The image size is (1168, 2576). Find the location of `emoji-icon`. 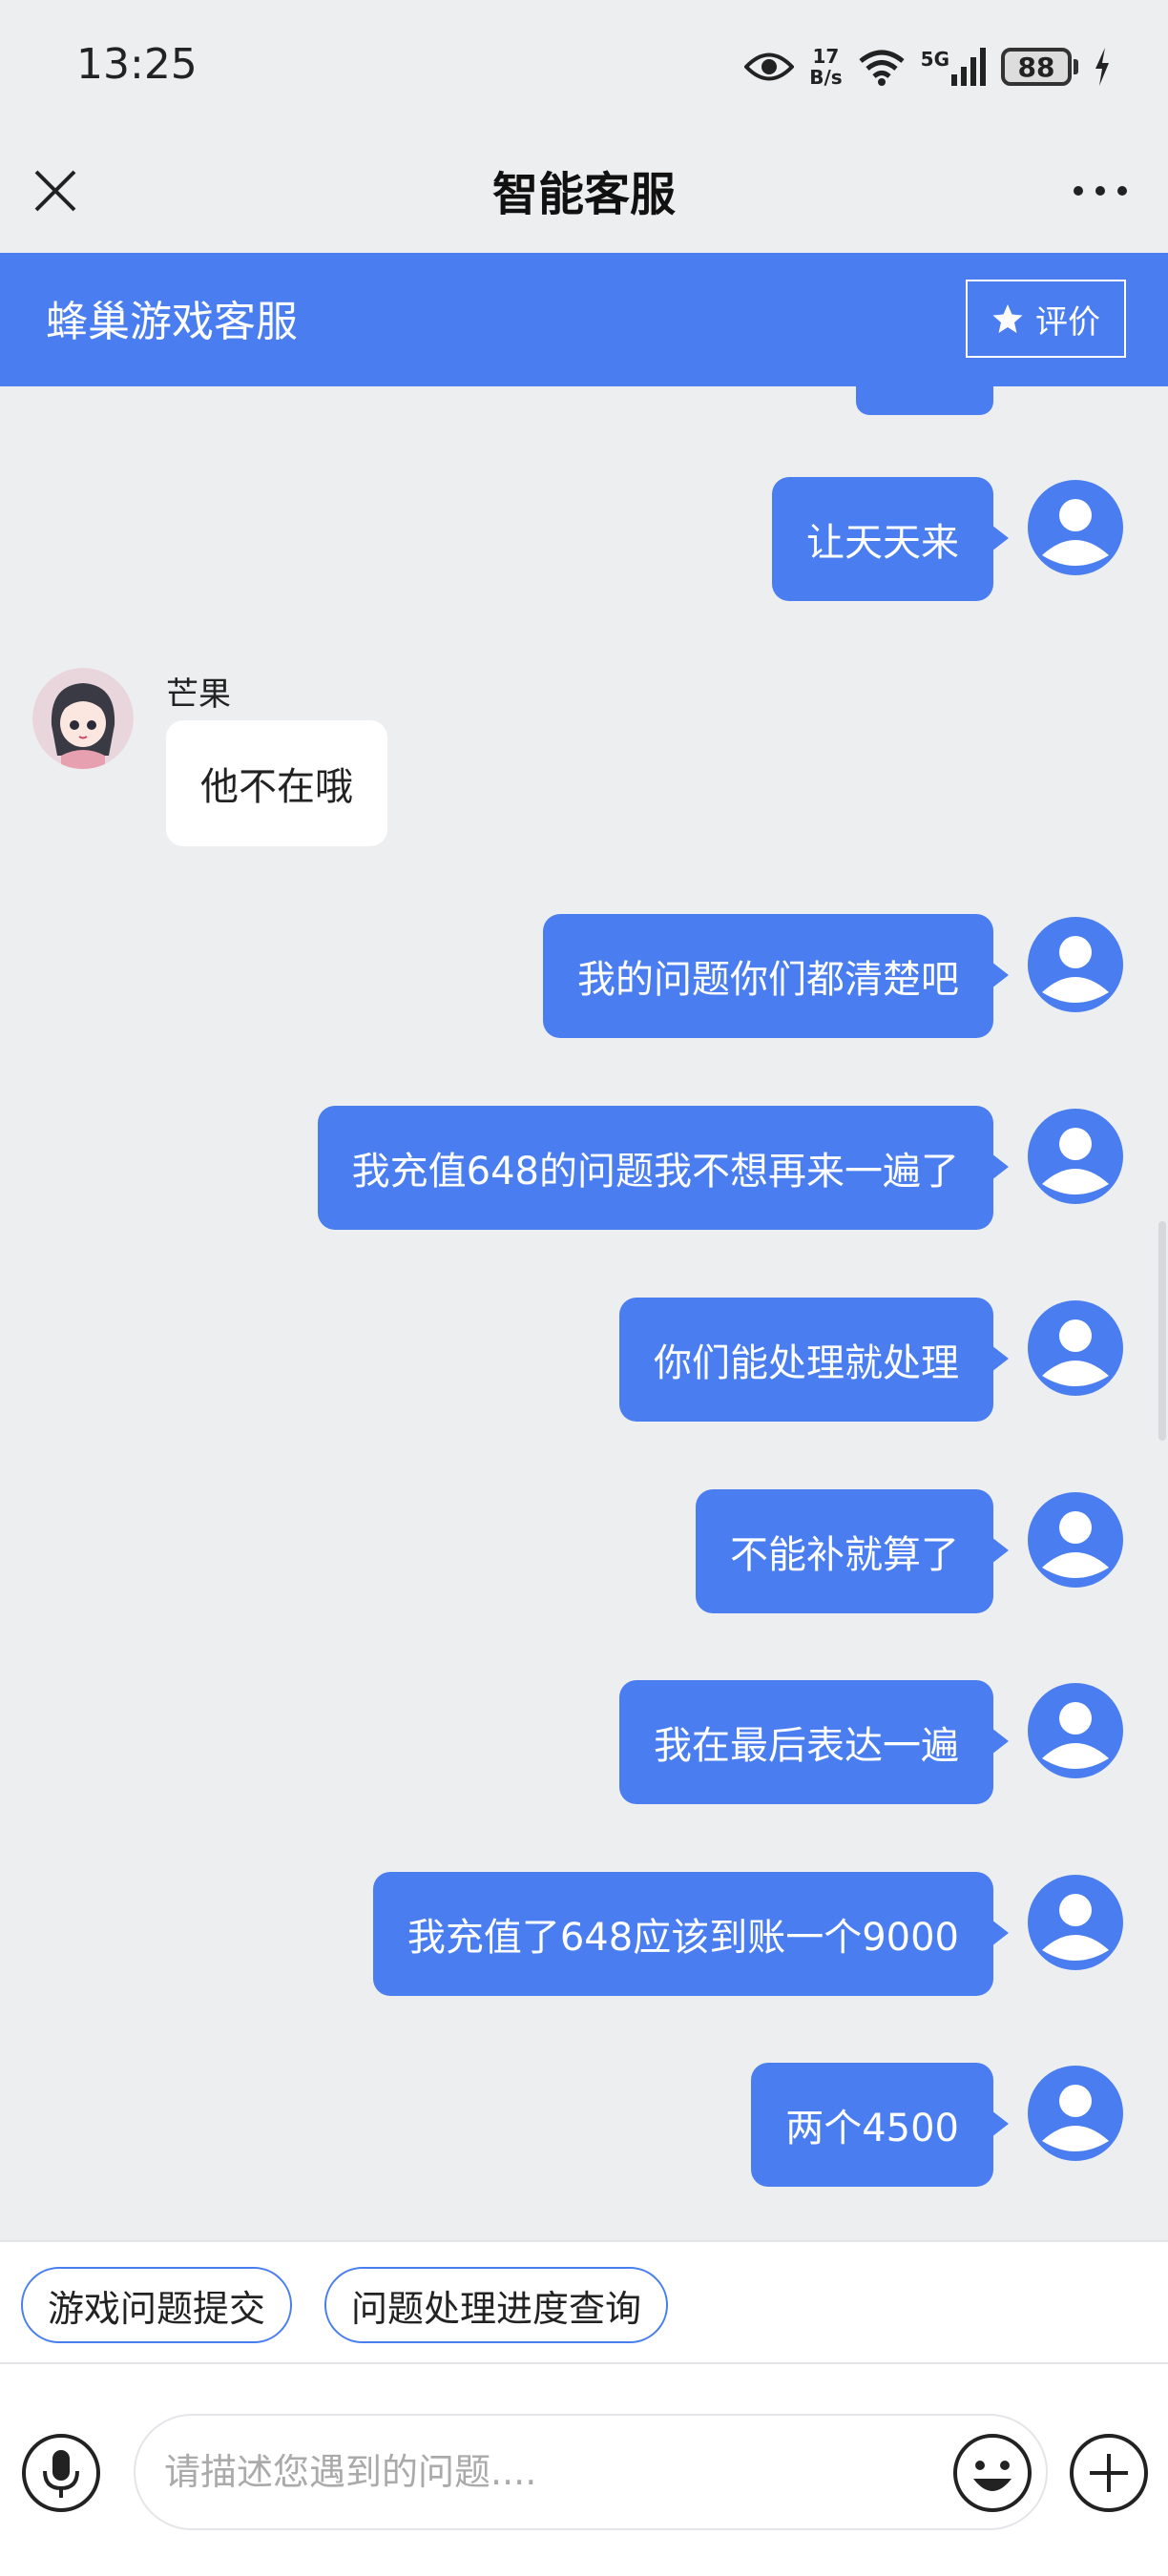

emoji-icon is located at coordinates (992, 2473).